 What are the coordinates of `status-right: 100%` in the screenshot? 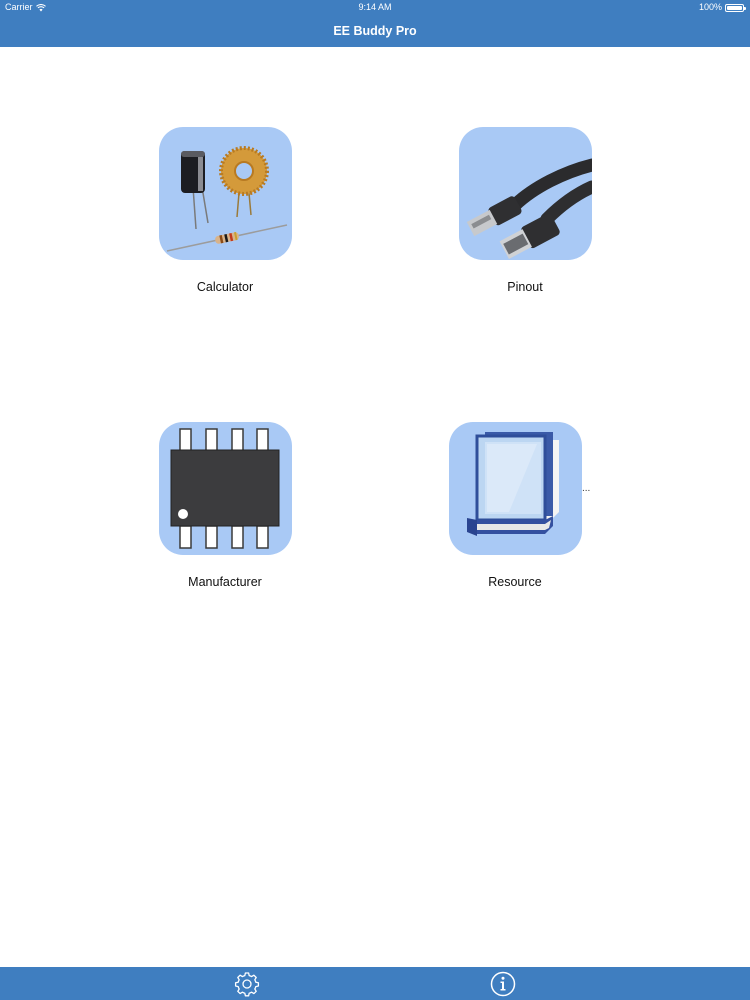 It's located at (722, 7).